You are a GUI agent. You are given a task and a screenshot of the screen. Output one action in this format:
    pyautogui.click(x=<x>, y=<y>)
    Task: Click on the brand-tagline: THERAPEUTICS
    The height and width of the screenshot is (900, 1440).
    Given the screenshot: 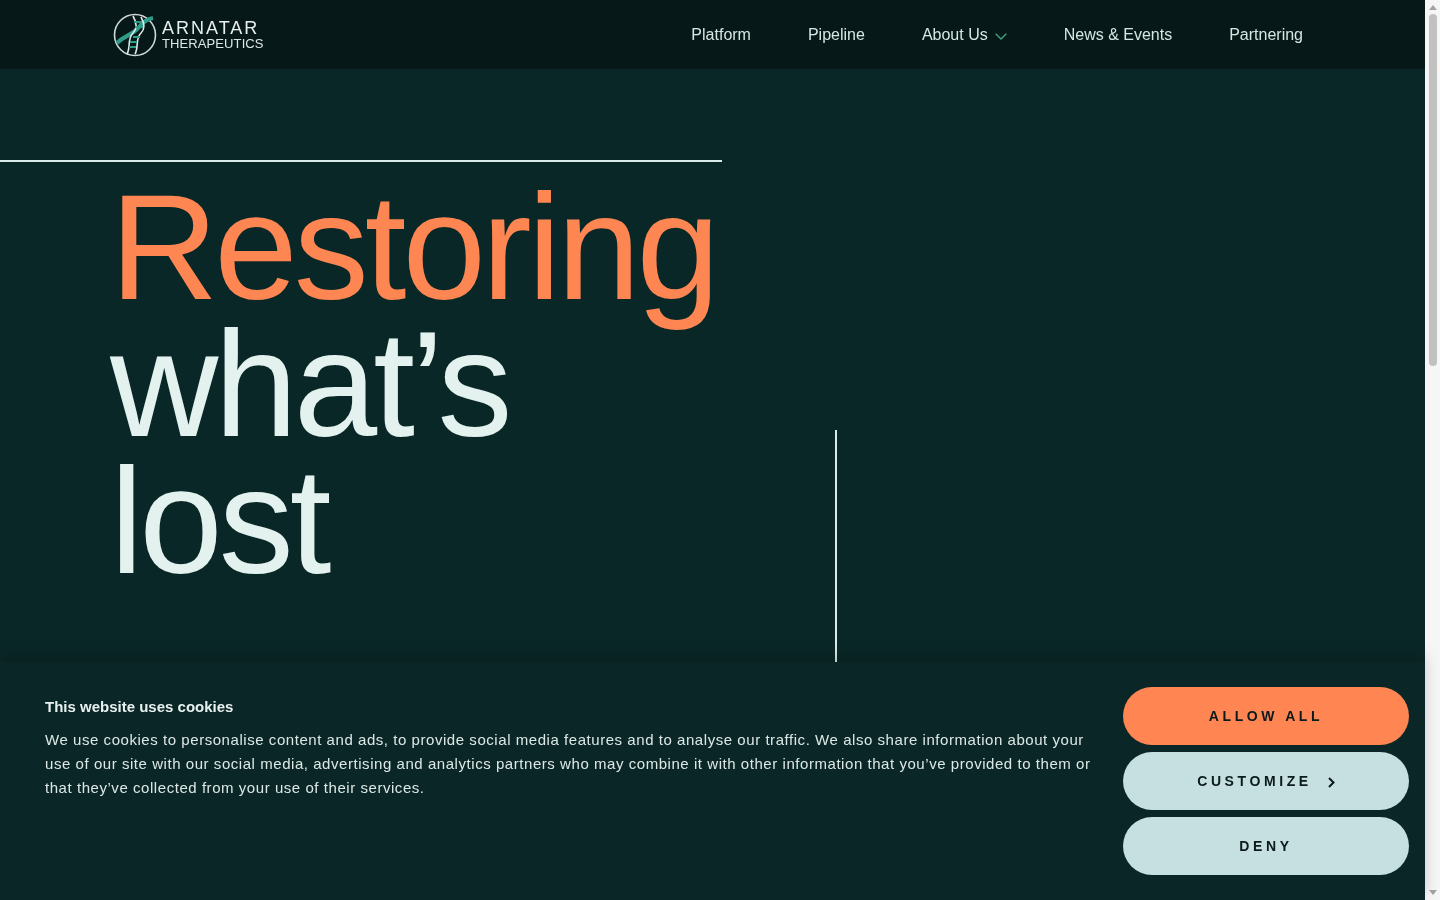 What is the action you would take?
    pyautogui.click(x=213, y=43)
    